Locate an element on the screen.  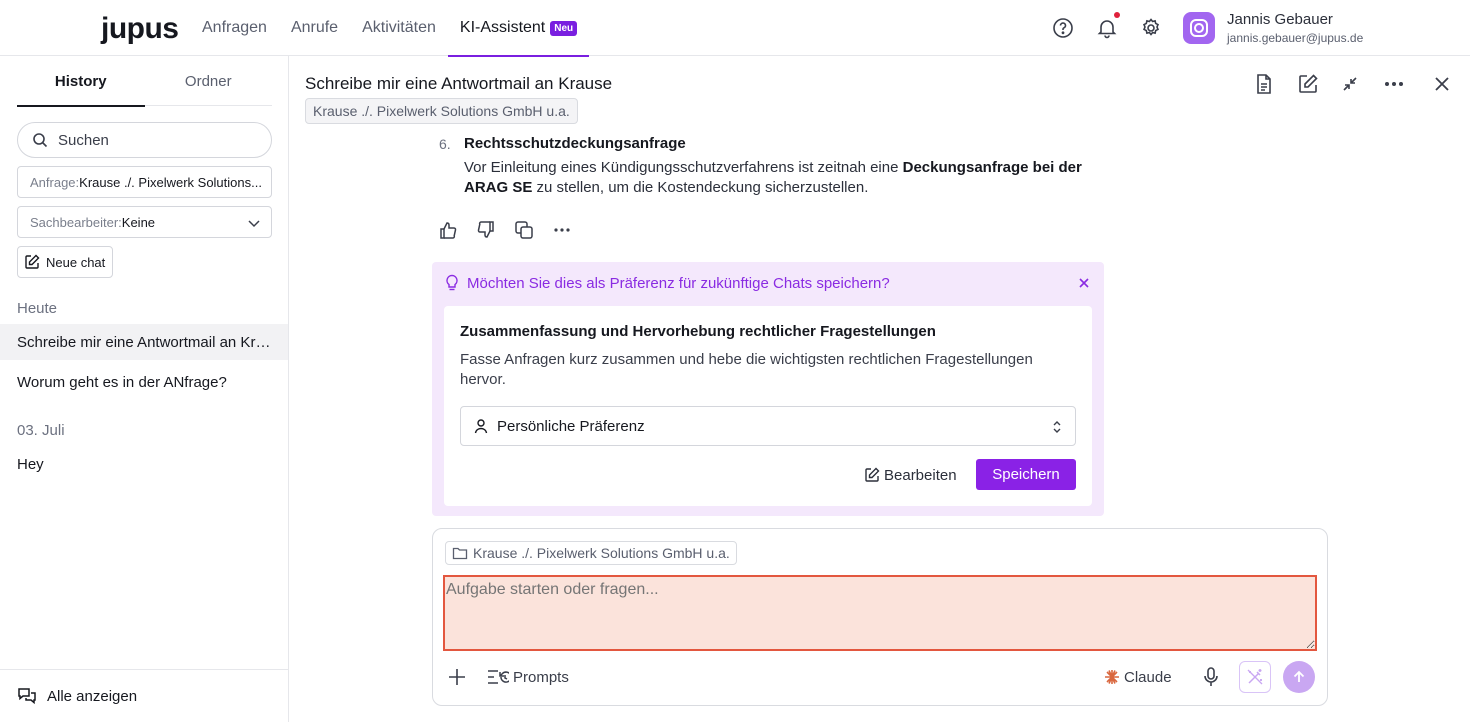
document-icon is located at coordinates (1264, 84).